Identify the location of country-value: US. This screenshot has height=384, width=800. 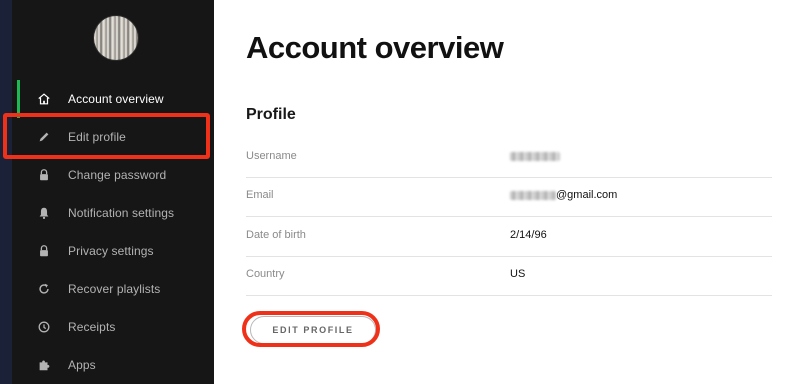
(518, 274).